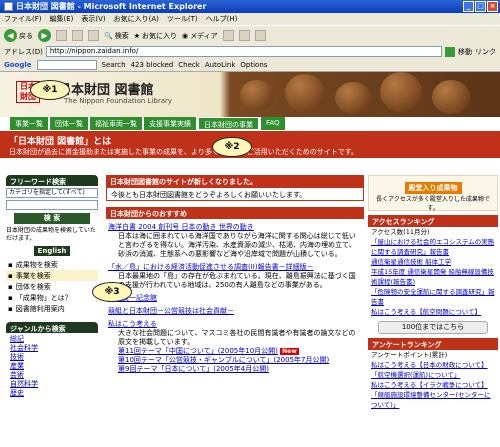  Describe the element at coordinates (66, 64) in the screenshot. I see `google-search-input` at that location.